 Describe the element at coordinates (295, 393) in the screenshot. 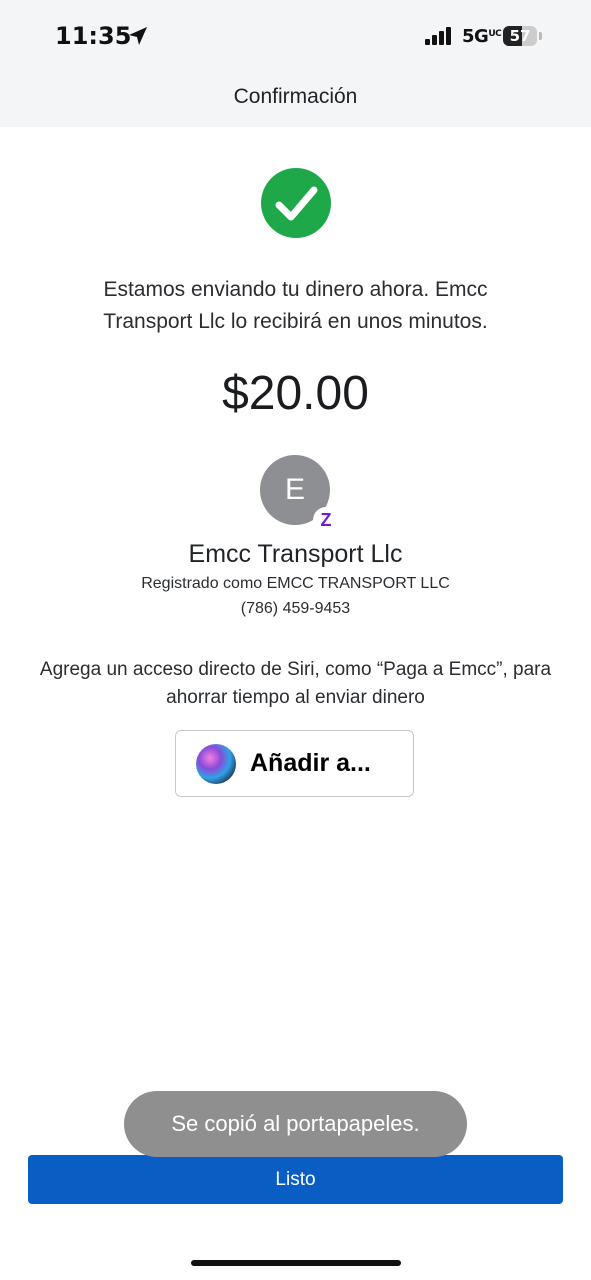

I see `amount-sent: $20.00` at that location.